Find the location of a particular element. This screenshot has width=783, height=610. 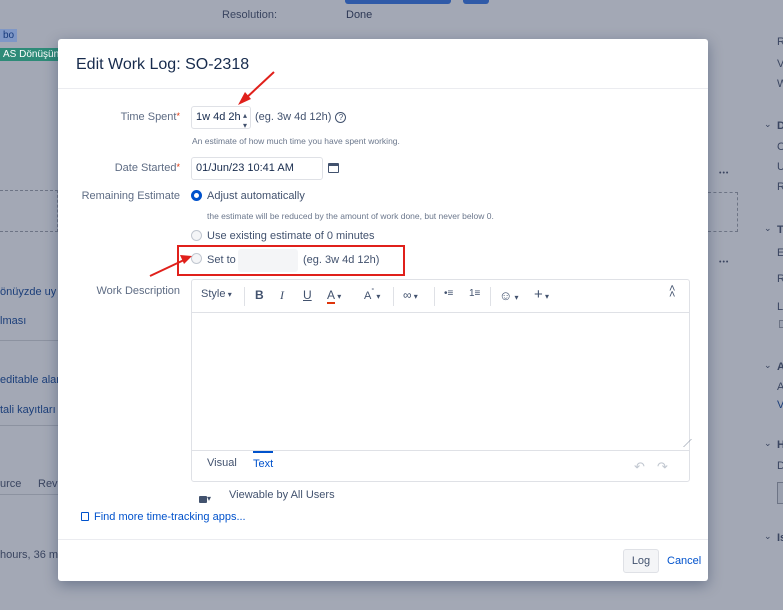

adjust-automatically-label: Adjust automatically is located at coordinates (256, 196).